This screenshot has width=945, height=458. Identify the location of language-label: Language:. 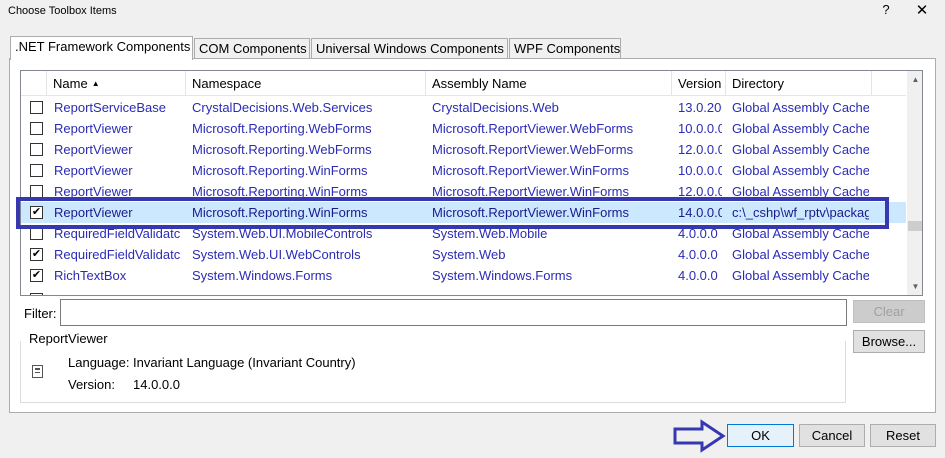
(99, 362).